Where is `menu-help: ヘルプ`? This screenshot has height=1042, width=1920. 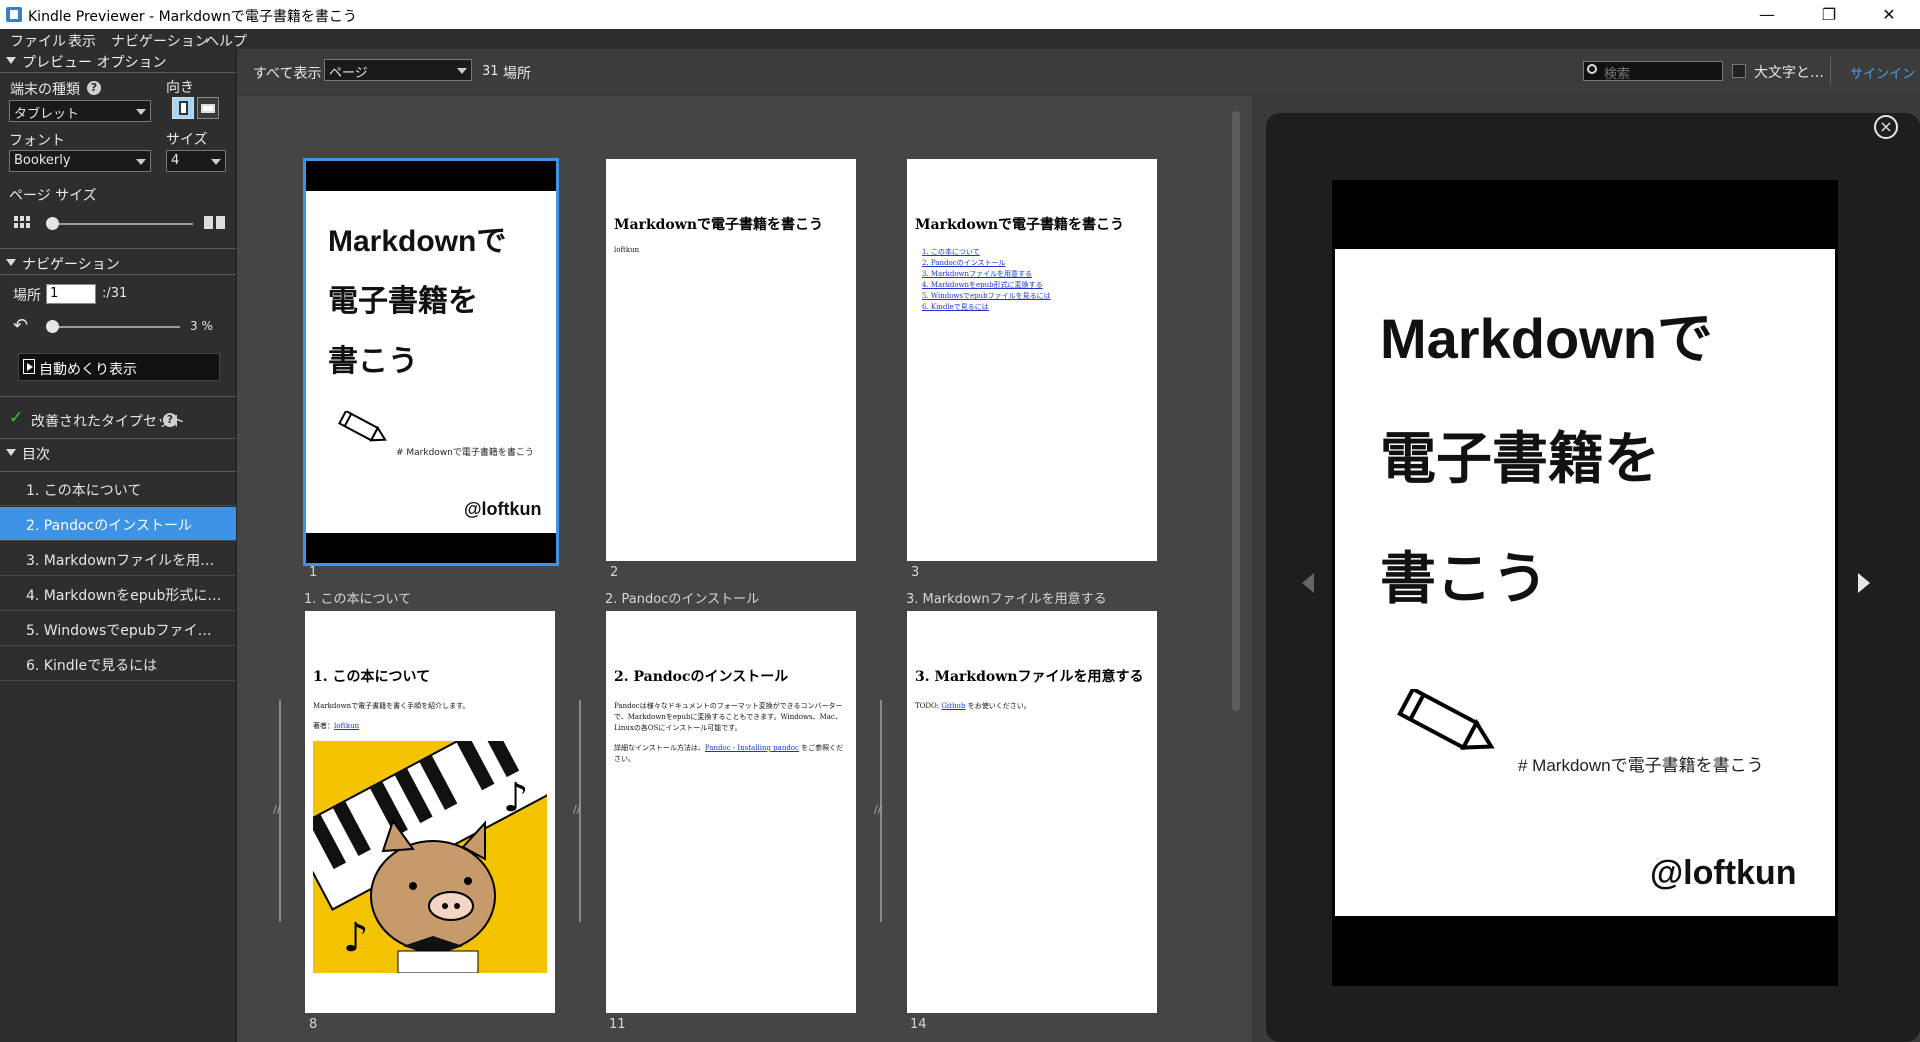 menu-help: ヘルプ is located at coordinates (226, 41).